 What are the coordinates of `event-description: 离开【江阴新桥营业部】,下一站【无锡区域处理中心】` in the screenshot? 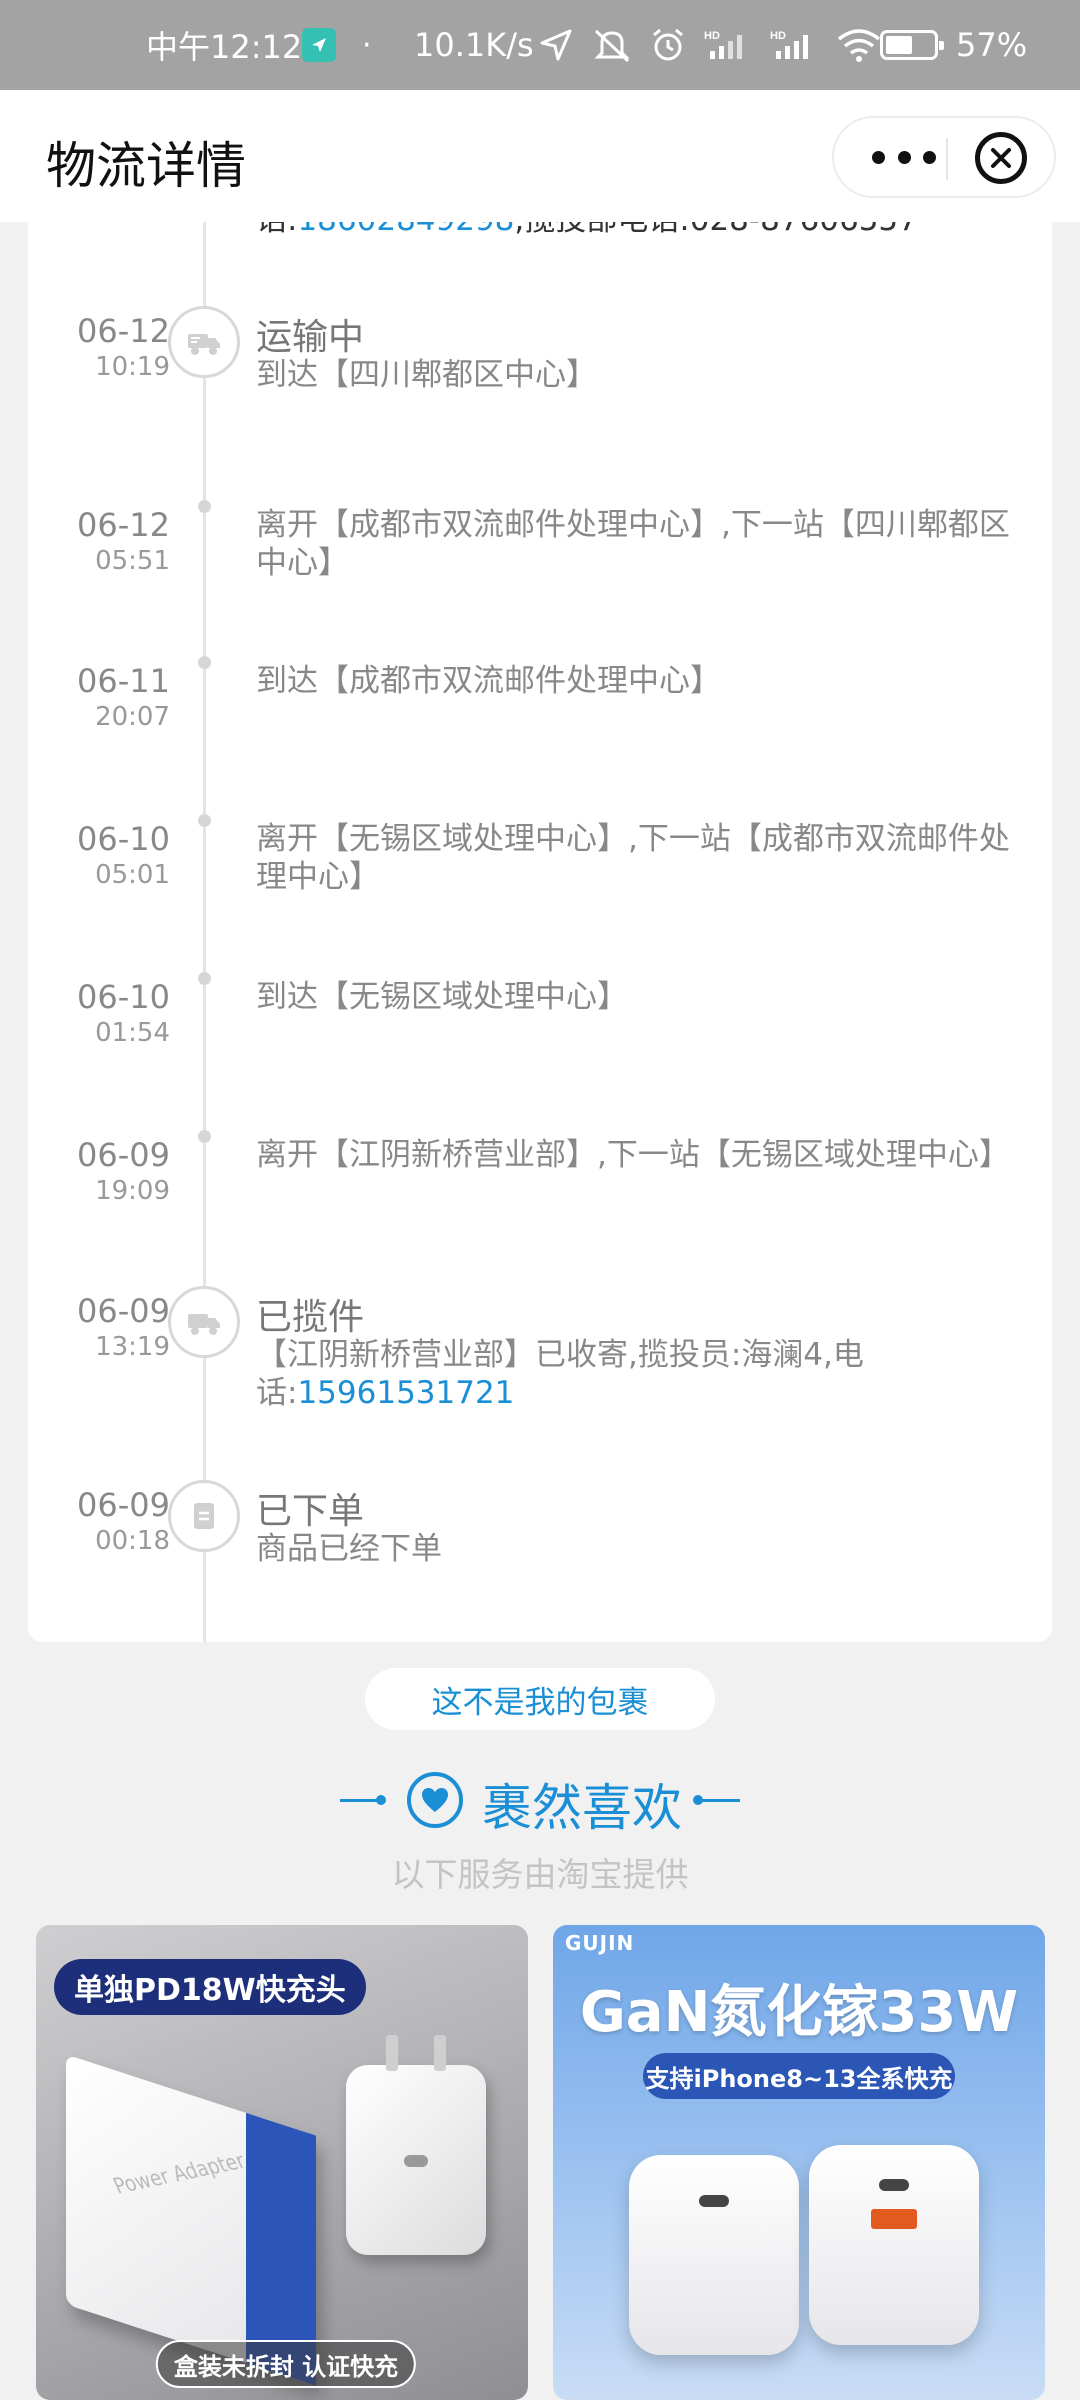 It's located at (633, 1155).